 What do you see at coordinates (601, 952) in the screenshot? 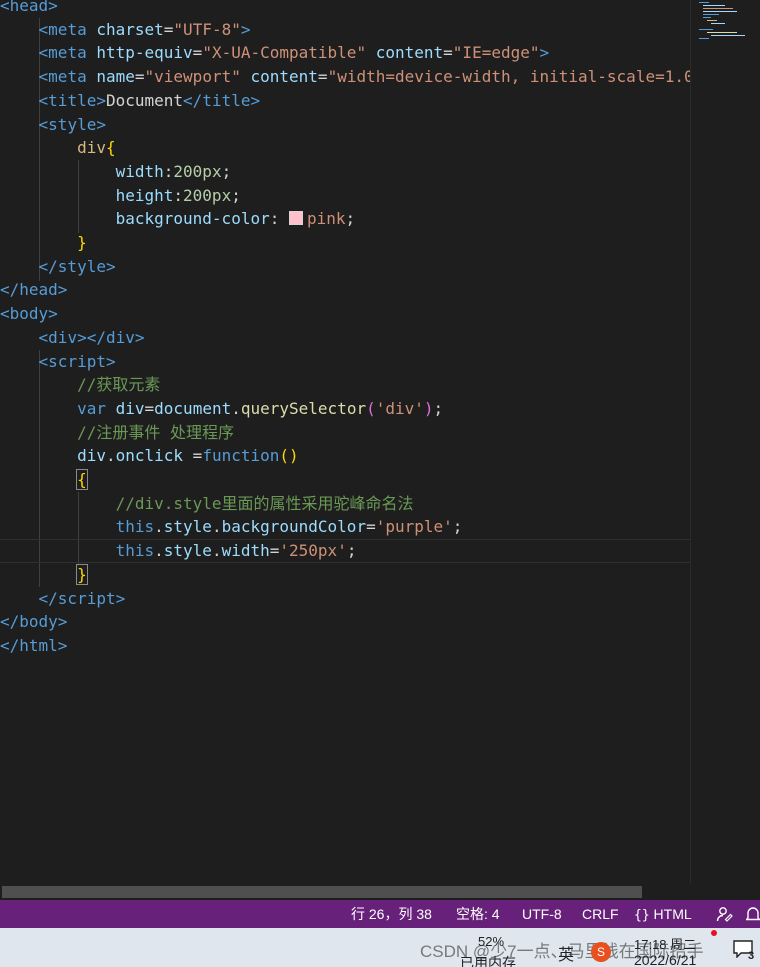
I see `sogou-ime-icon: S` at bounding box center [601, 952].